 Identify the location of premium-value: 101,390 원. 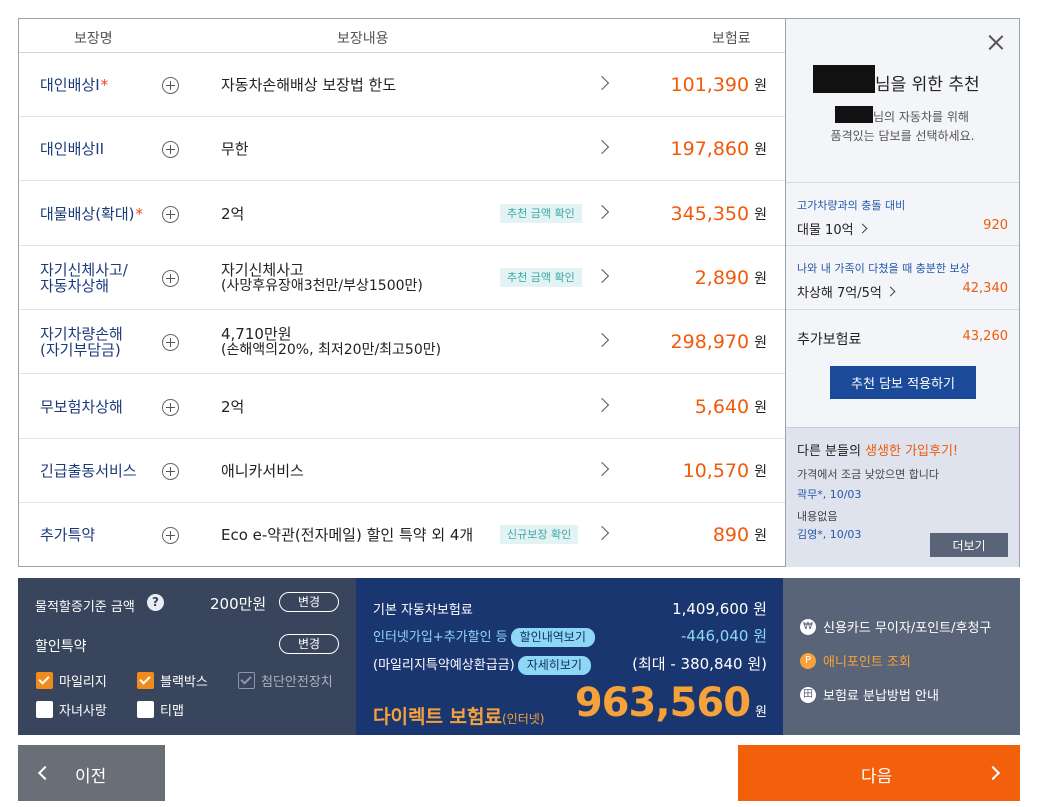
(719, 85).